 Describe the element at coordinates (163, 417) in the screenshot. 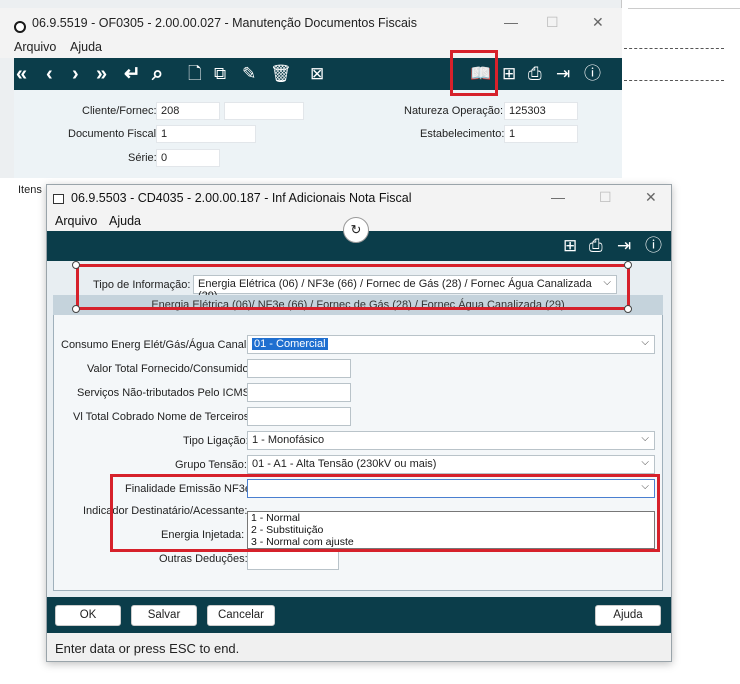

I see `vl-total-label: Vl Total Cobrado Nome de Terceiros:` at that location.